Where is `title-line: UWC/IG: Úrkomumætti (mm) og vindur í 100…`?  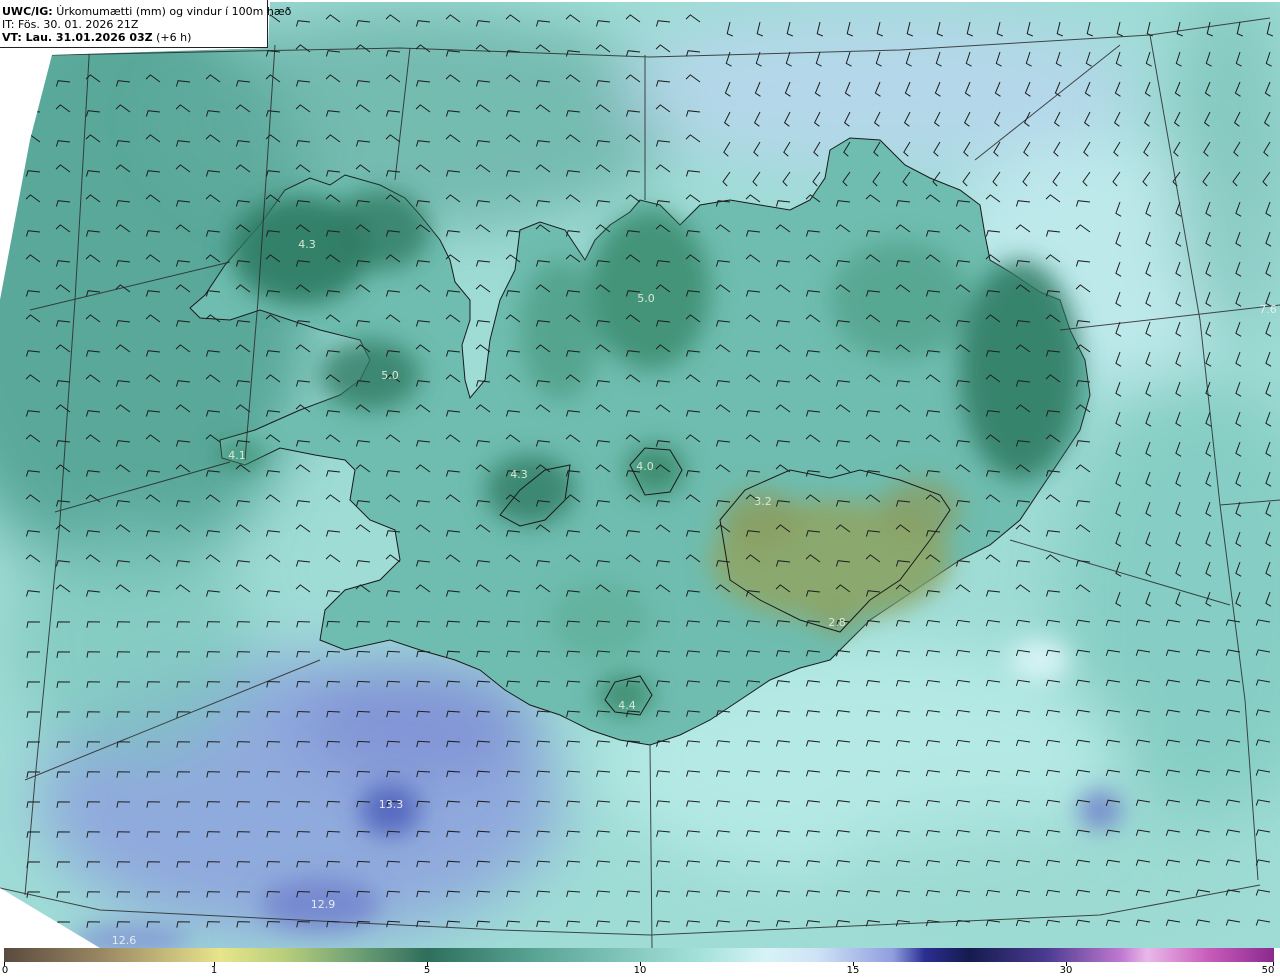 title-line: UWC/IG: Úrkomumætti (mm) og vindur í 100… is located at coordinates (146, 11).